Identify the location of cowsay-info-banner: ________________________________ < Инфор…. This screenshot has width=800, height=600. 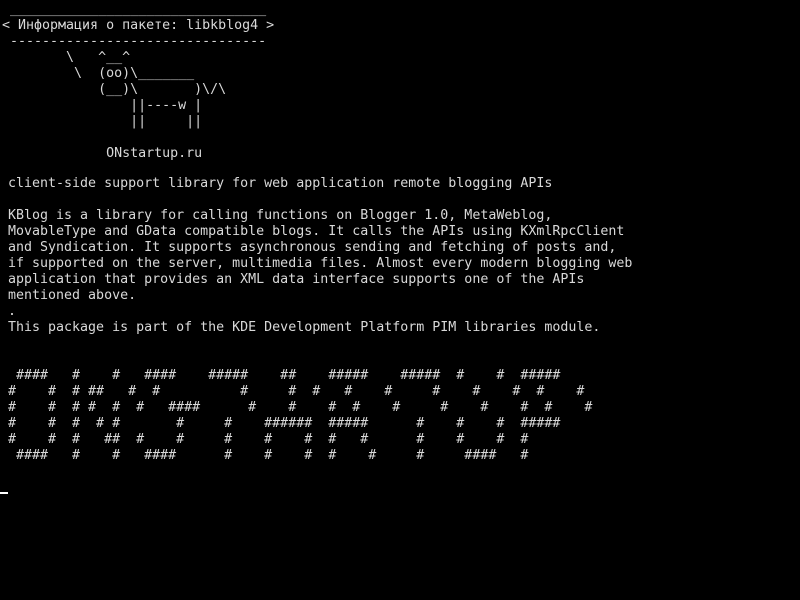
(138, 81).